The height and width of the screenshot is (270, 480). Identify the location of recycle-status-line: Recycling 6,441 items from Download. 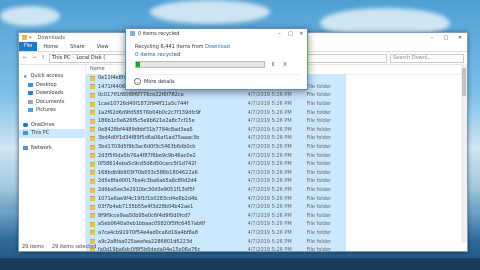
(221, 47).